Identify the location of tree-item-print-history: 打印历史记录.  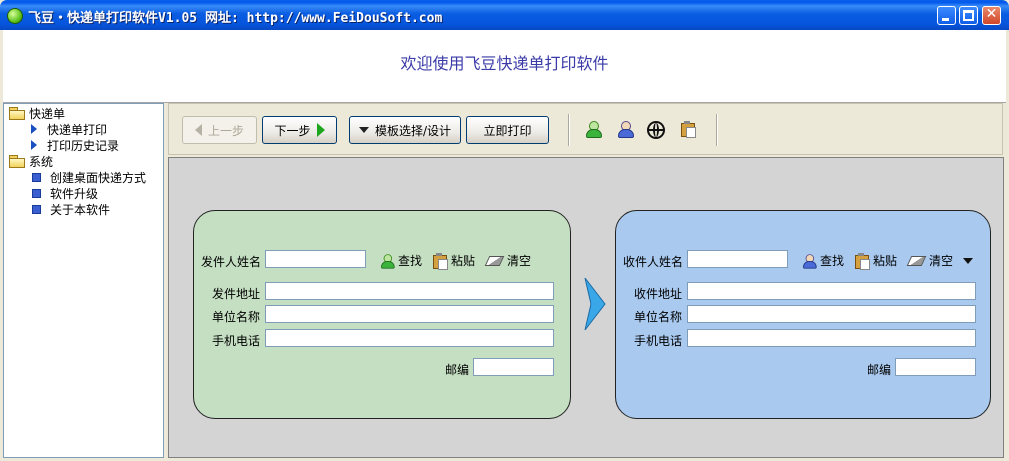
(75, 145).